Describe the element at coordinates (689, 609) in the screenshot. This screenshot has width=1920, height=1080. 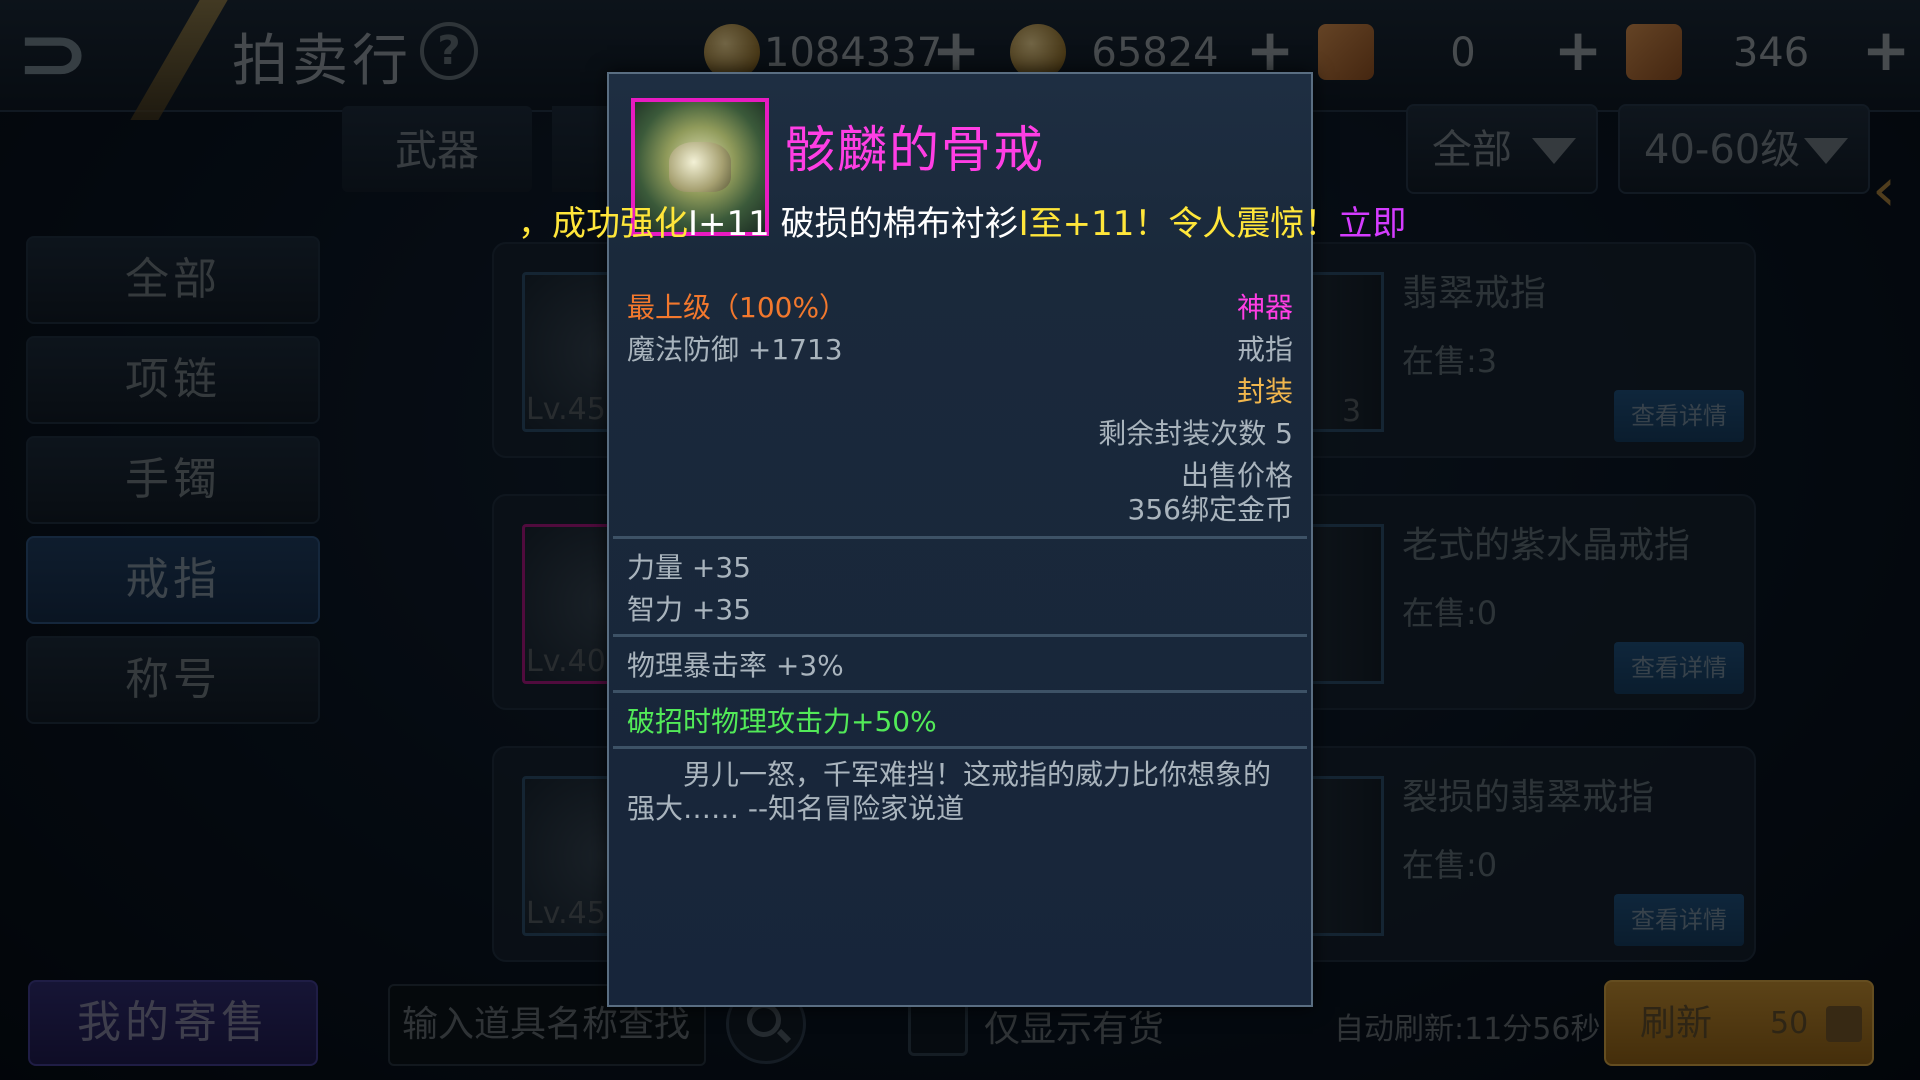
I see `stat-intelligence: 智力 +35` at that location.